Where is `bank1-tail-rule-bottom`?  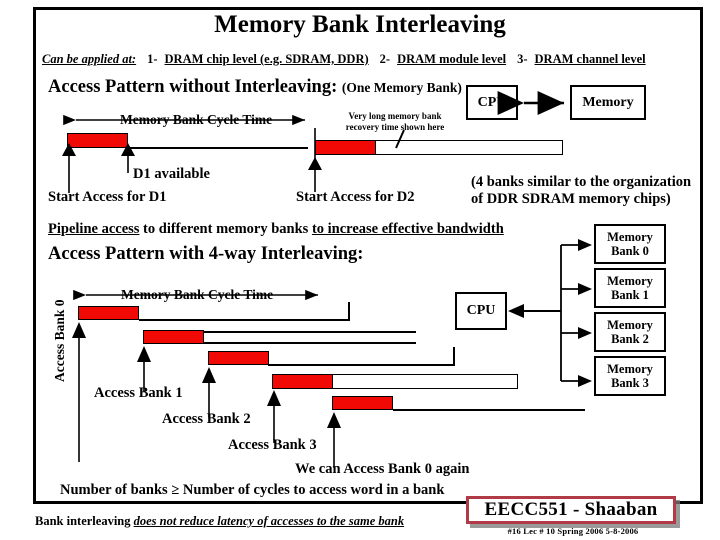 bank1-tail-rule-bottom is located at coordinates (309, 343).